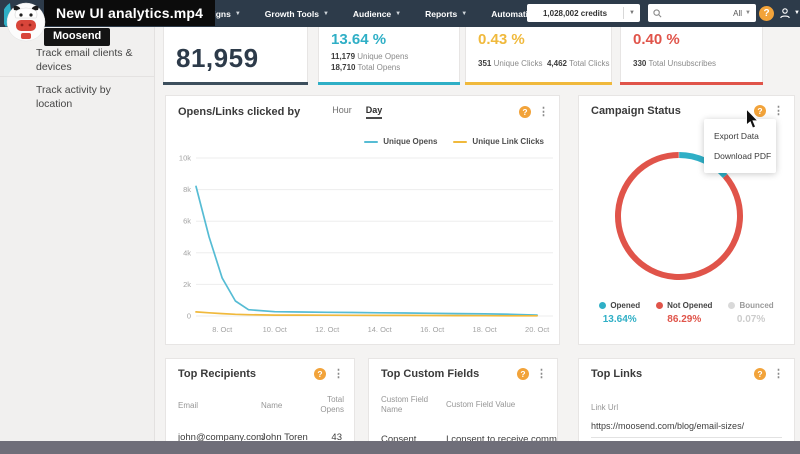 This screenshot has height=454, width=800. I want to click on unsubscribes-label: Total Unsubscribes, so click(682, 63).